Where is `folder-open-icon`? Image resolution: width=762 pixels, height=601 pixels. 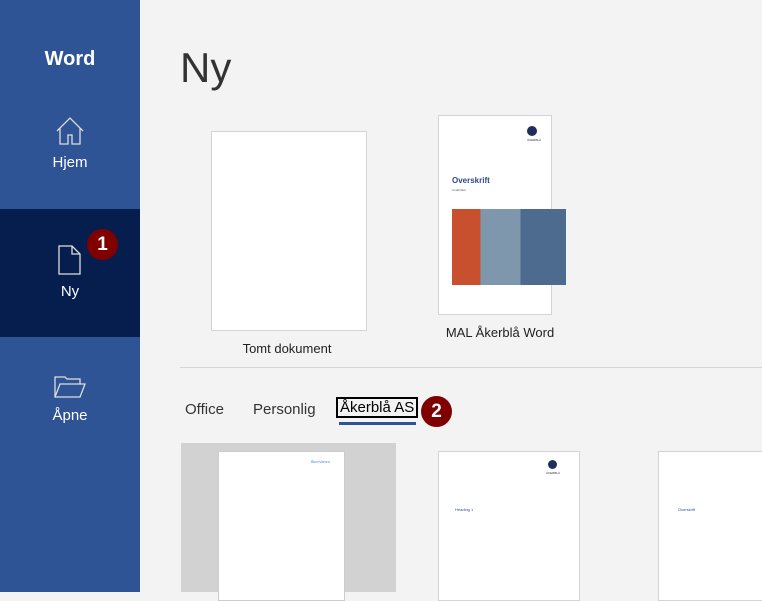 folder-open-icon is located at coordinates (70, 387).